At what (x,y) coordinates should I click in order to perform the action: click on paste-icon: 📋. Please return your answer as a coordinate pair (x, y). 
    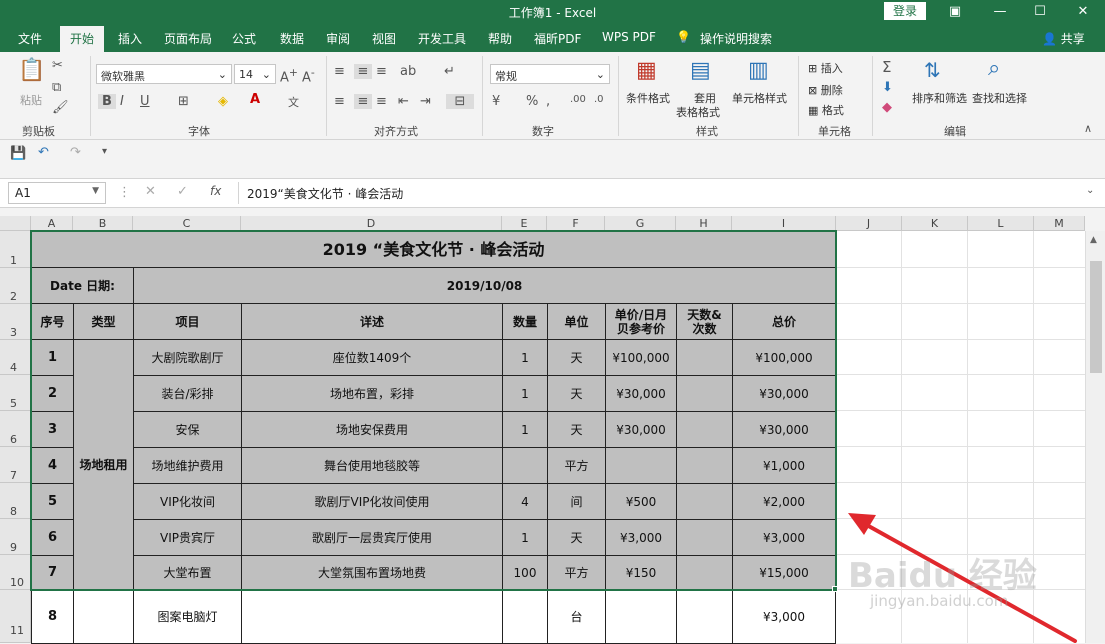
    Looking at the image, I should click on (32, 70).